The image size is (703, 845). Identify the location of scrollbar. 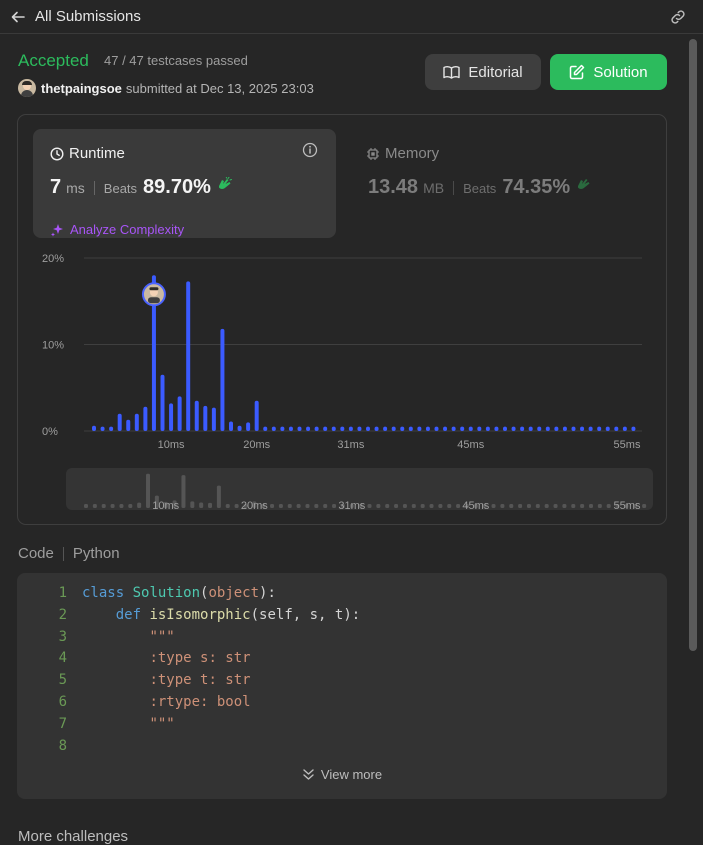
(693, 439).